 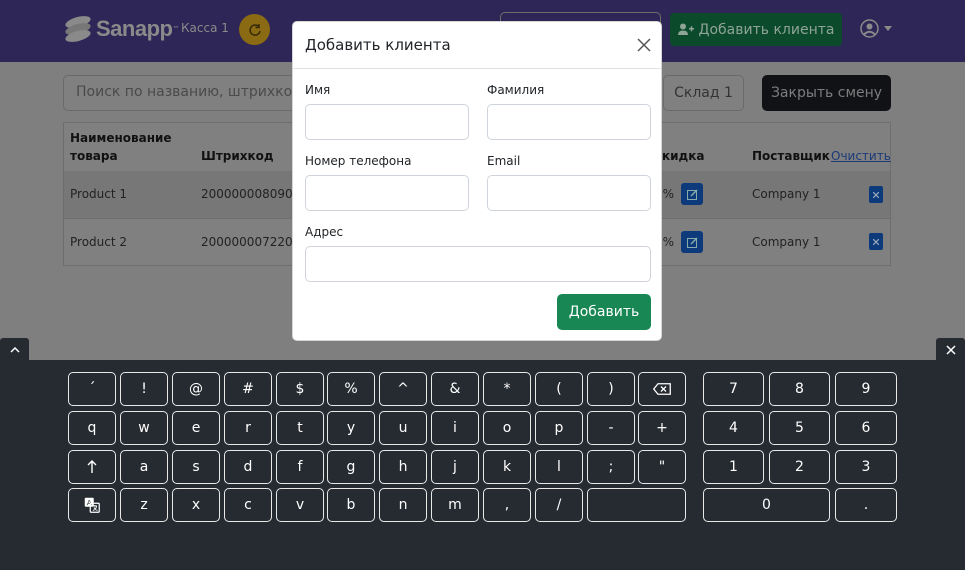 I want to click on key: g, so click(x=351, y=467).